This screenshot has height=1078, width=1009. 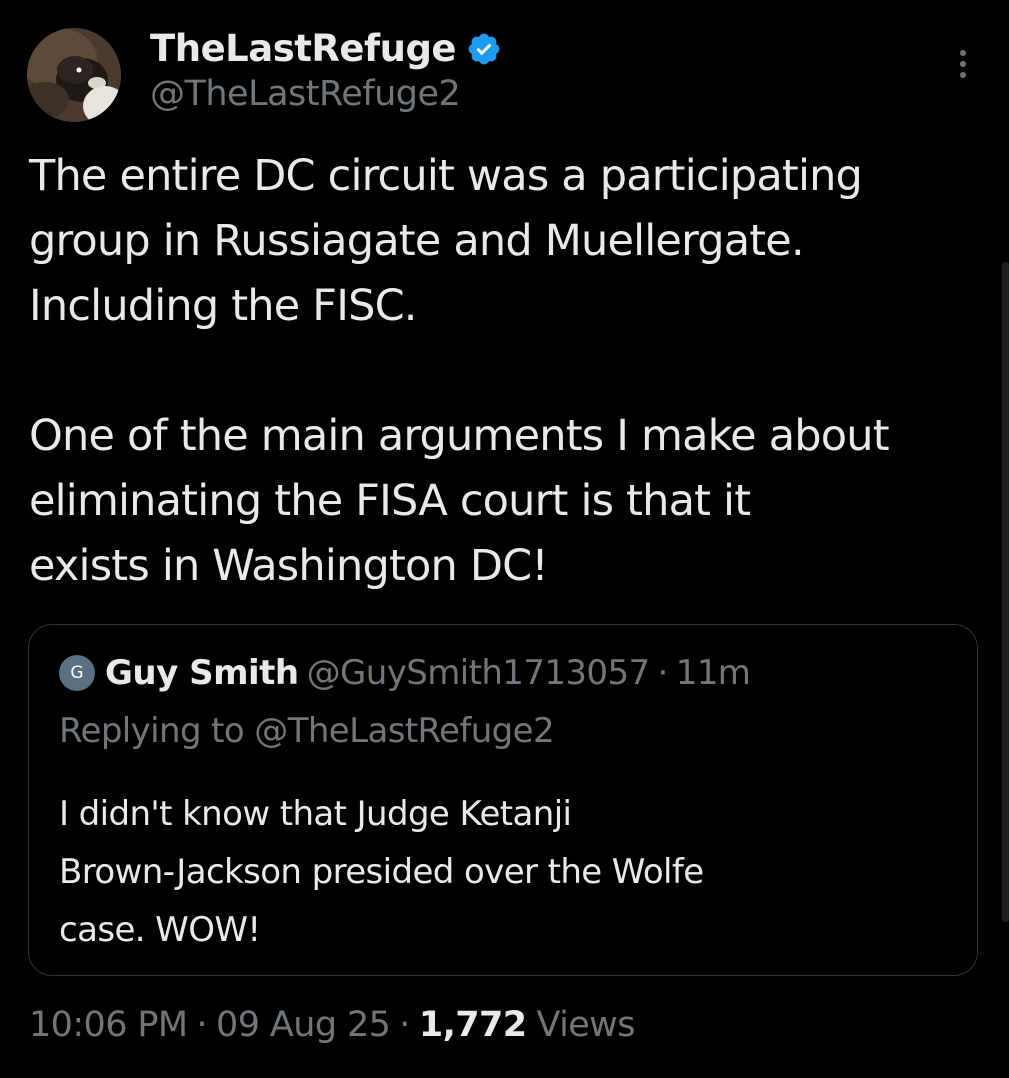 What do you see at coordinates (478, 673) in the screenshot?
I see `quoted-author-handle: @GuySmith1713057` at bounding box center [478, 673].